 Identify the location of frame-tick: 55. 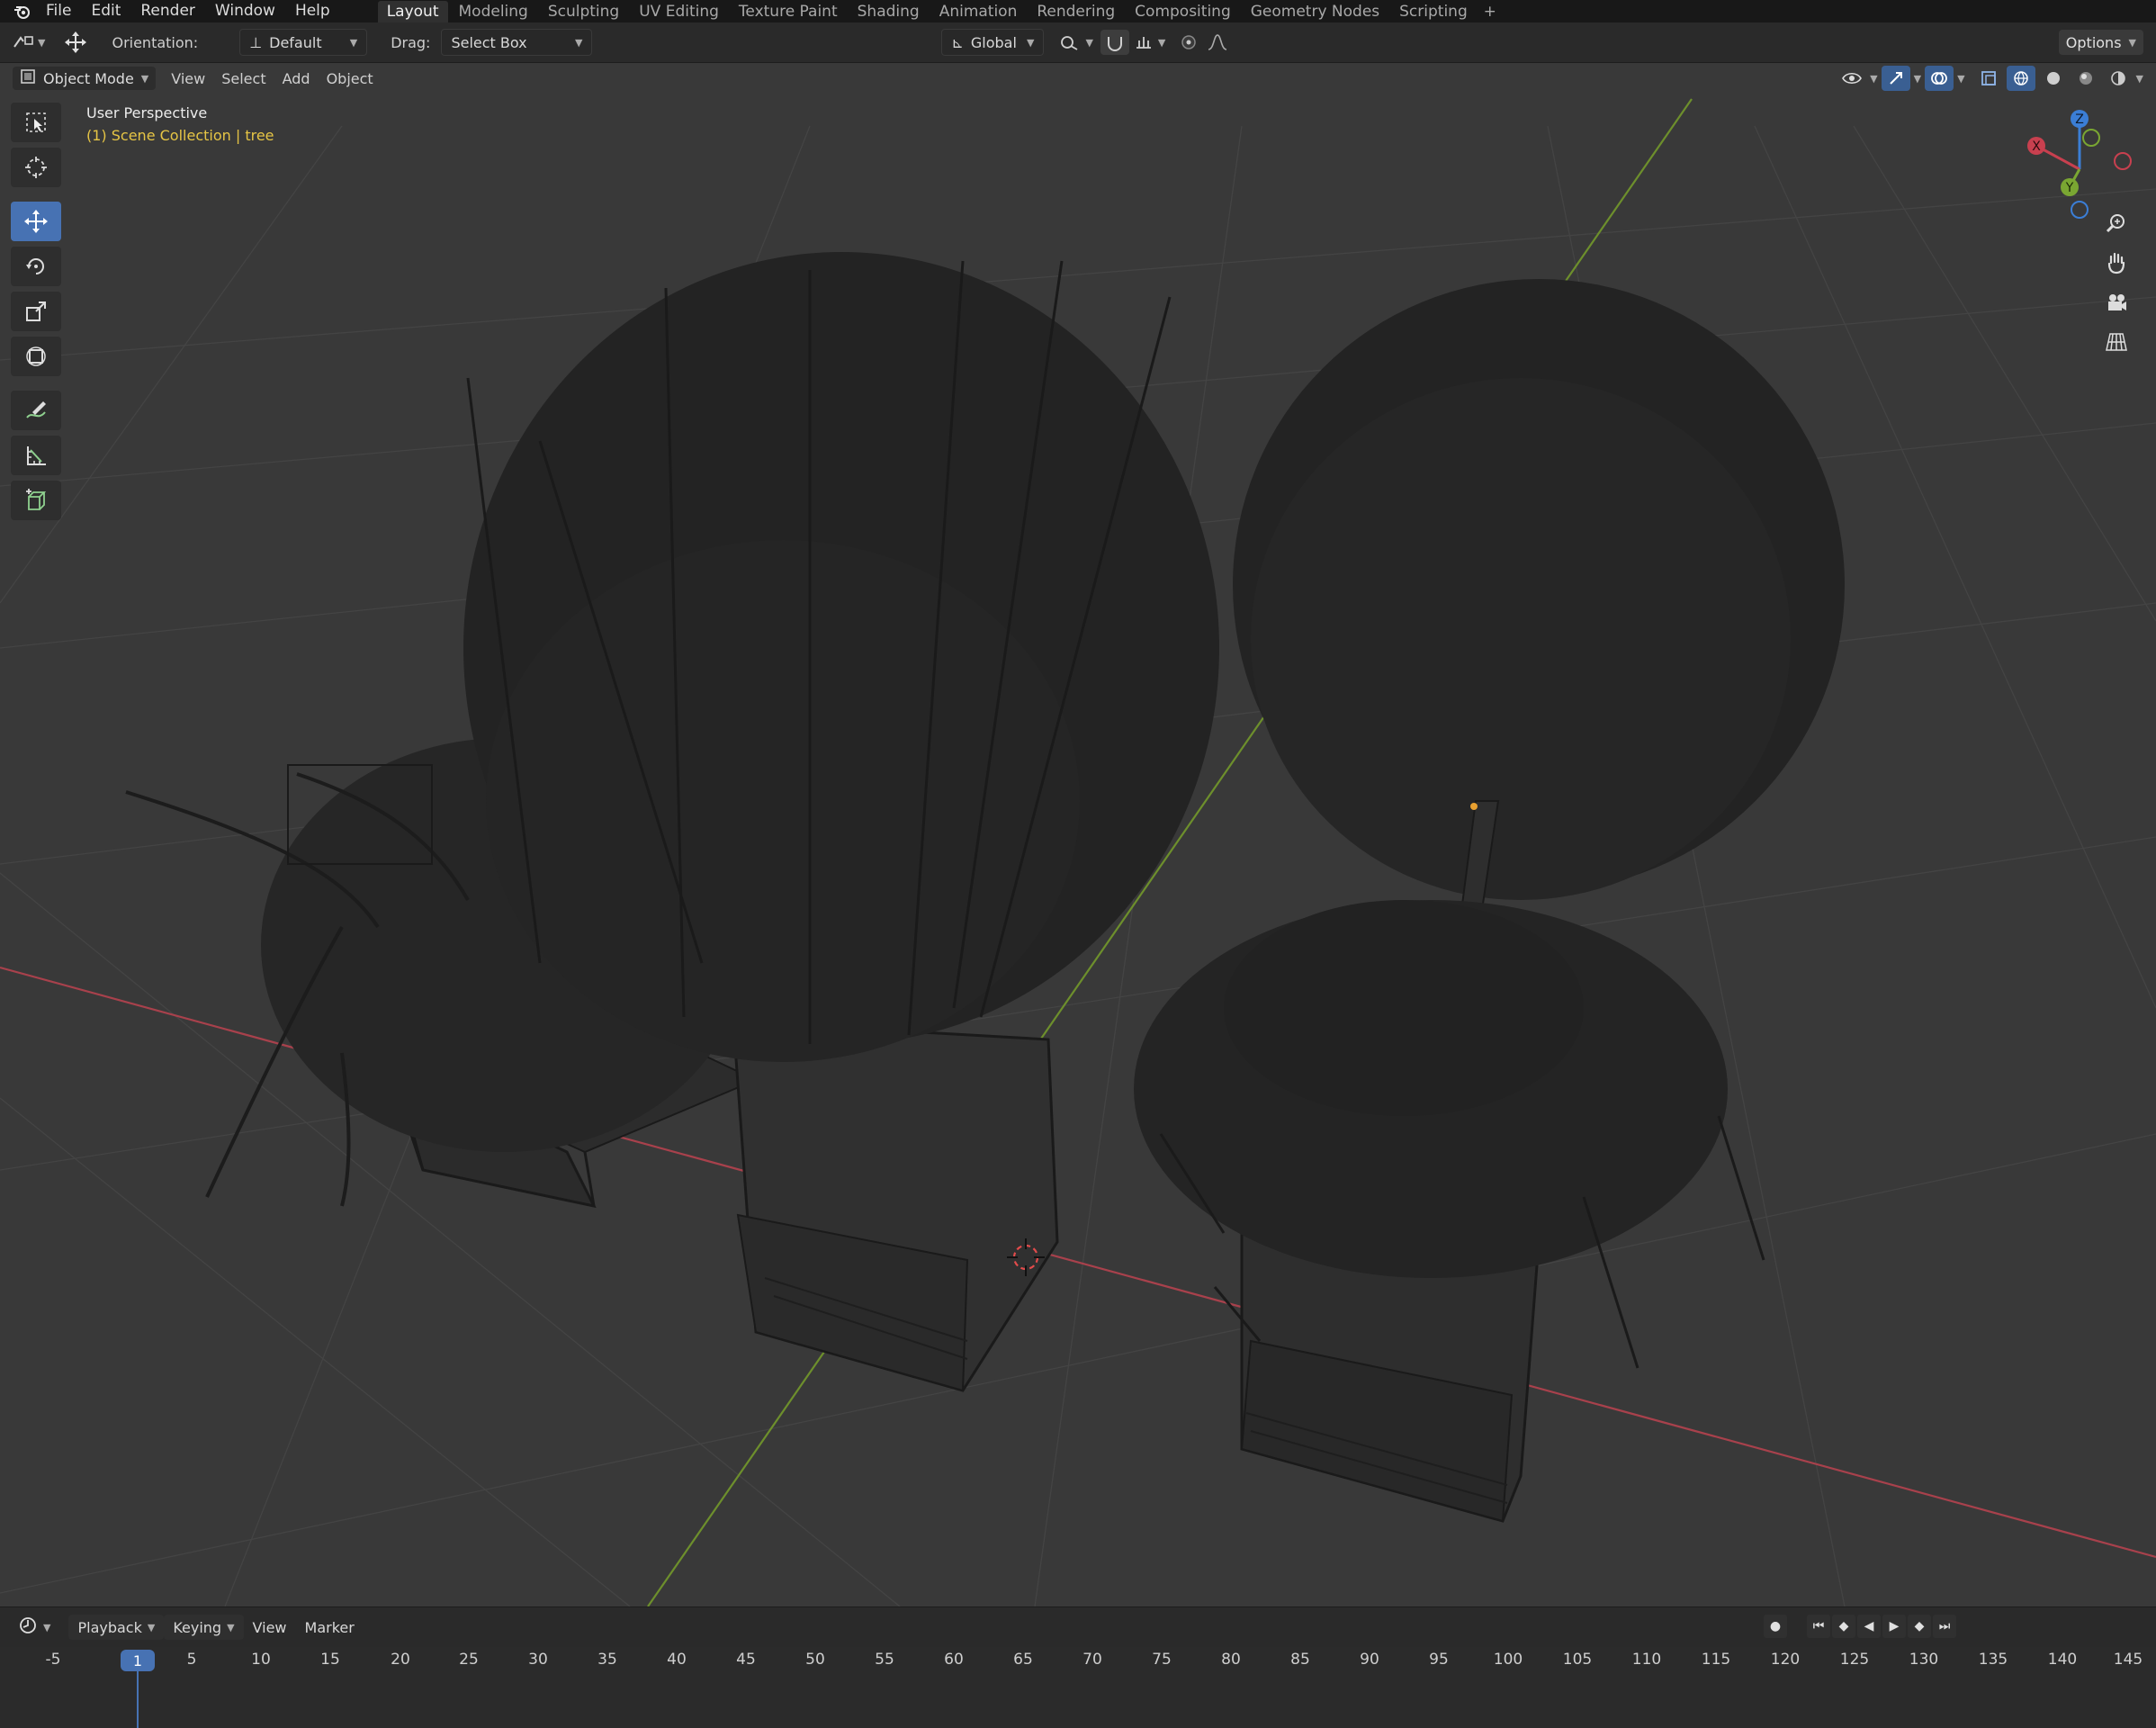
(884, 1660).